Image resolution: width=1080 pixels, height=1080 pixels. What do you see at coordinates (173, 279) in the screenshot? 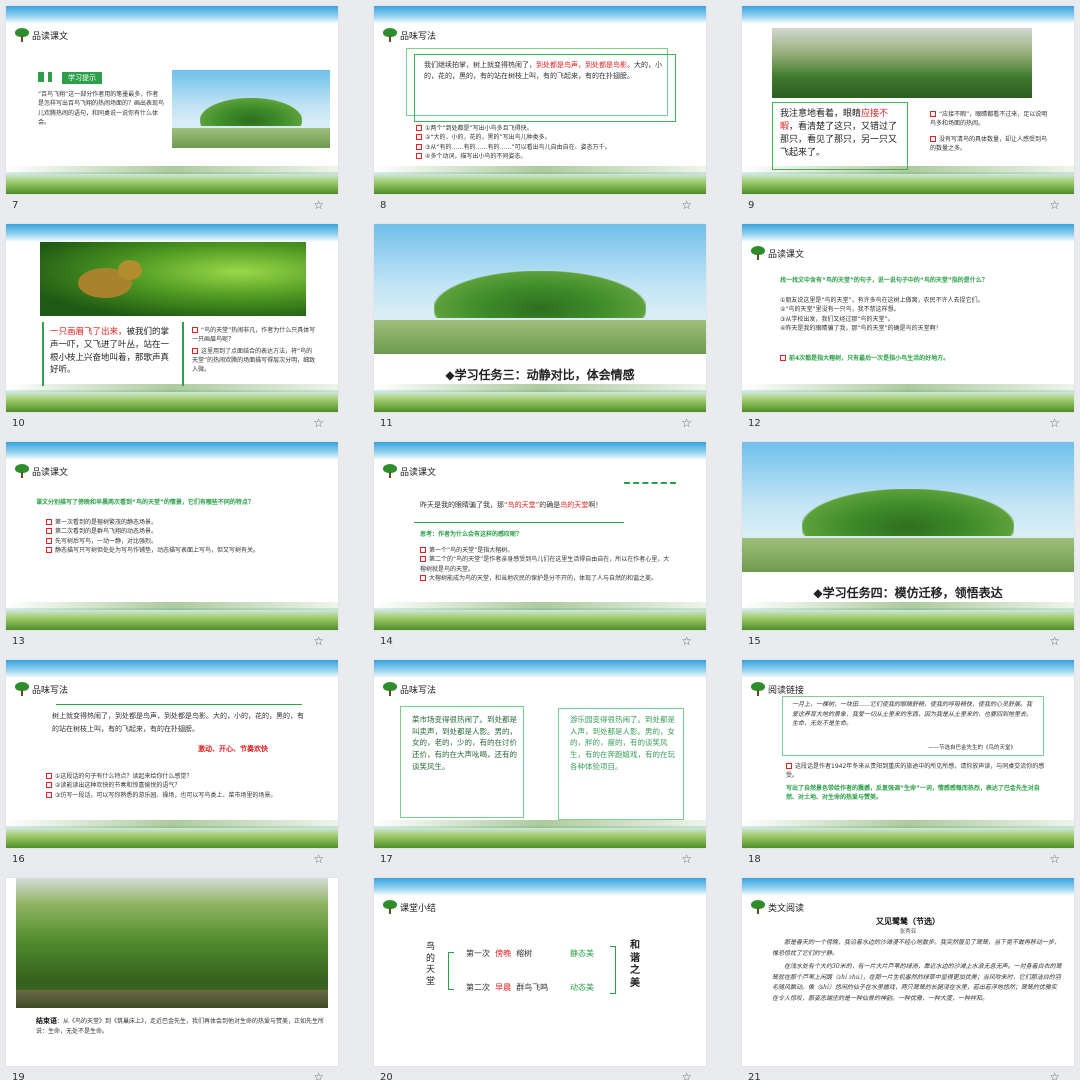
I see `thrush-photo` at bounding box center [173, 279].